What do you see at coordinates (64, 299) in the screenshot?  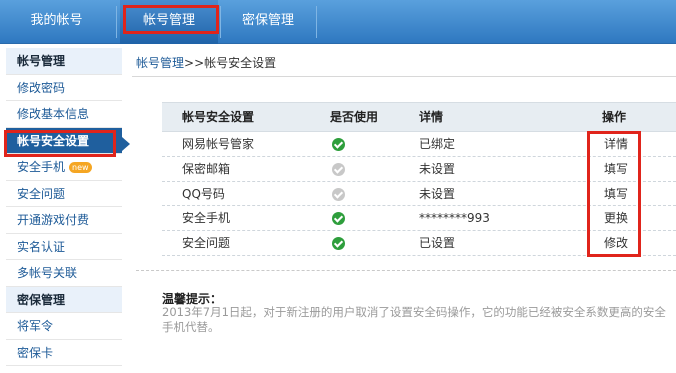 I see `sidebar-group-security-management: 密保管理` at bounding box center [64, 299].